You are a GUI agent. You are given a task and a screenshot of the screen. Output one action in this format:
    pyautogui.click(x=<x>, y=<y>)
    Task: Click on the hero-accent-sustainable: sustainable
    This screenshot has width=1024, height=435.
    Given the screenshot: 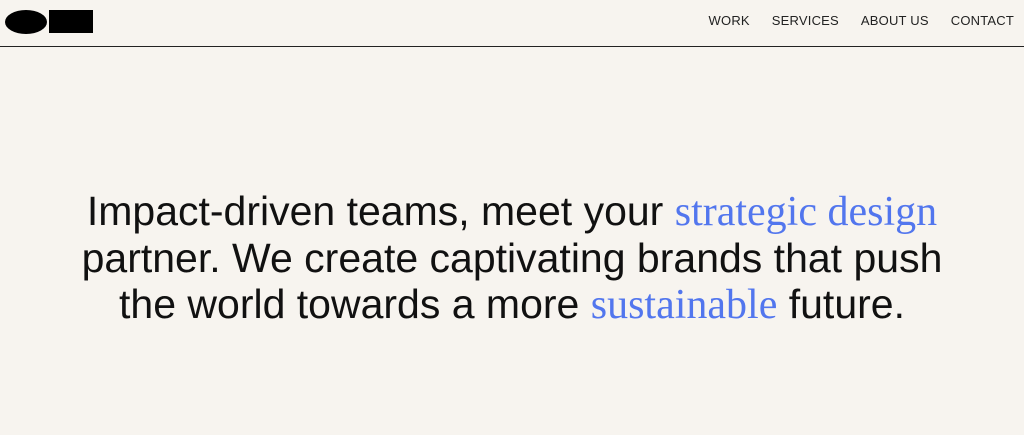 What is the action you would take?
    pyautogui.click(x=684, y=305)
    